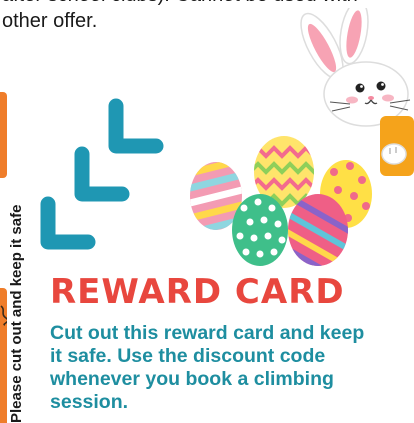 Image resolution: width=414 pixels, height=423 pixels. Describe the element at coordinates (381, 86) in the screenshot. I see `bunny-eye-right` at that location.